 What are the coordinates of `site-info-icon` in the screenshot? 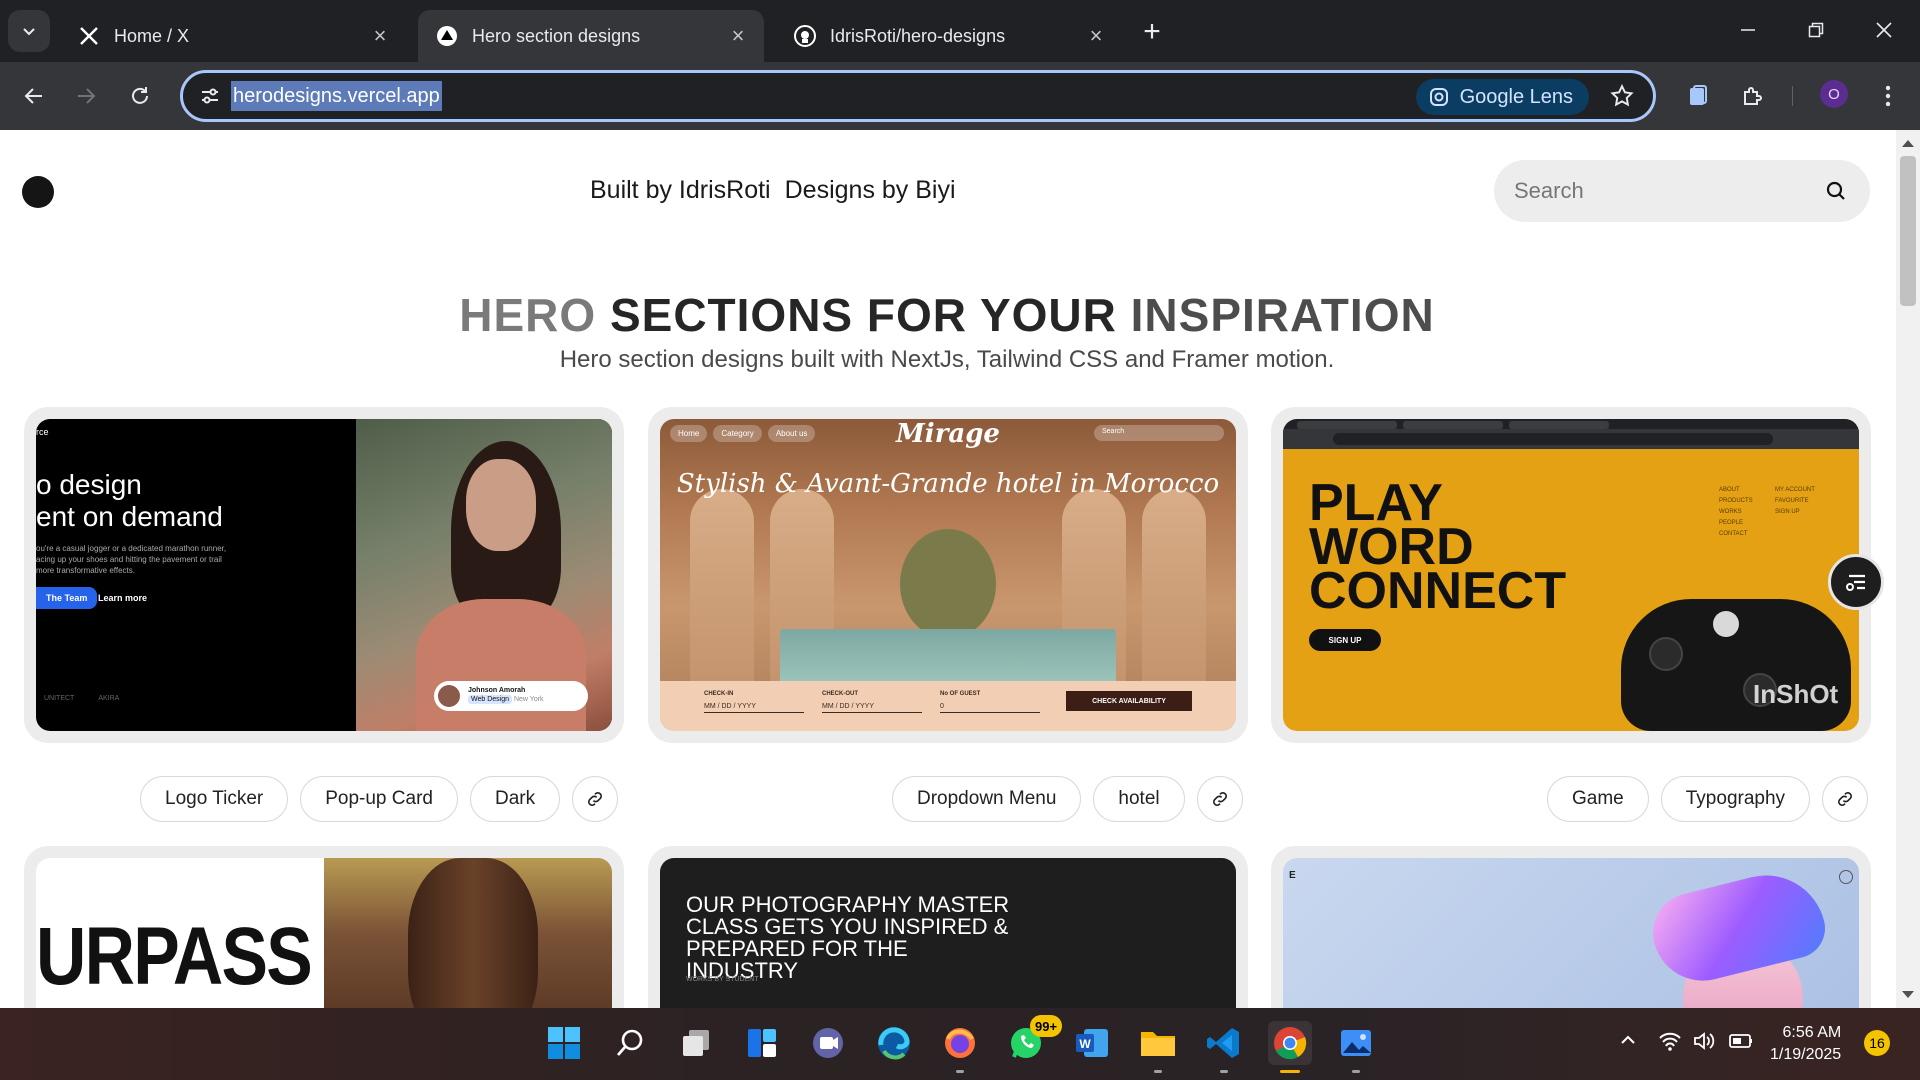 It's located at (210, 96).